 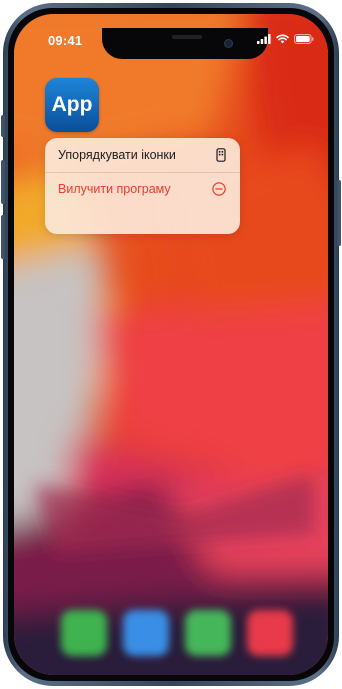 I want to click on minus-circle-icon, so click(x=219, y=189).